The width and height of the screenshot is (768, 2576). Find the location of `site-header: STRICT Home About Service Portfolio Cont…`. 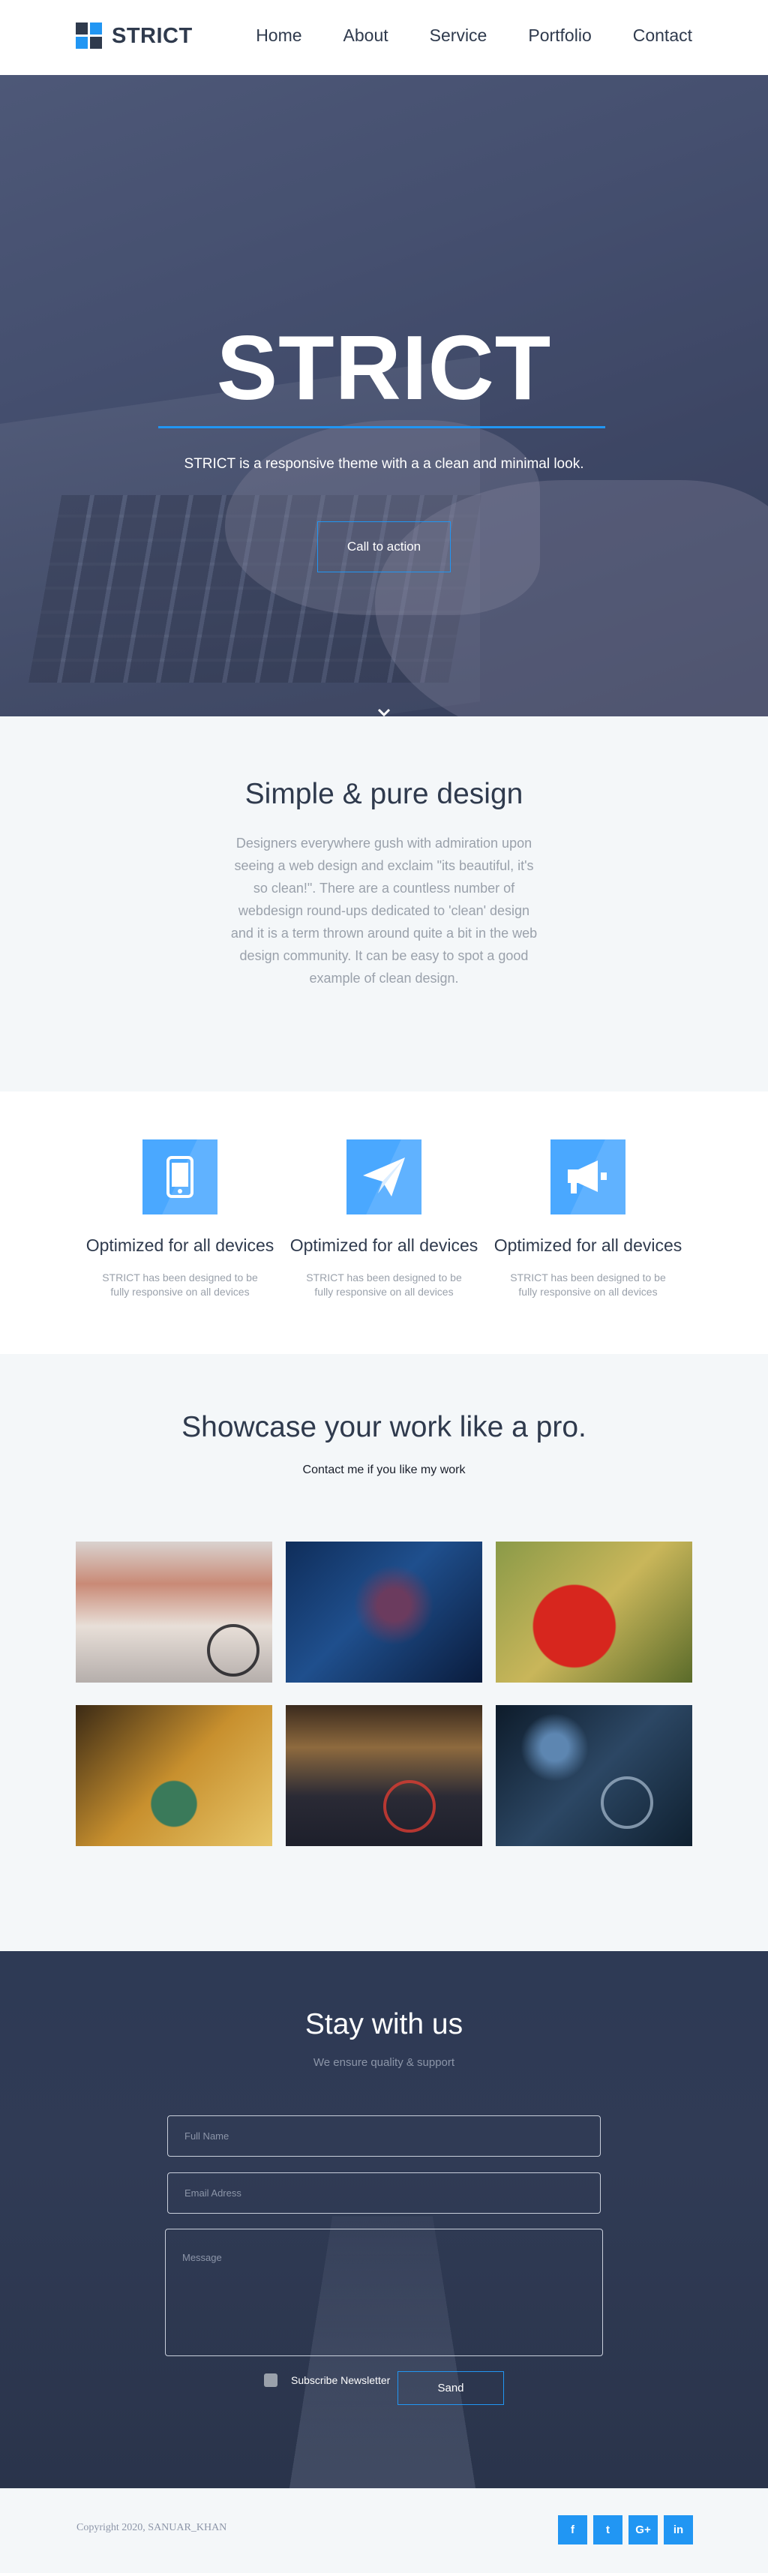

site-header: STRICT Home About Service Portfolio Cont… is located at coordinates (384, 37).